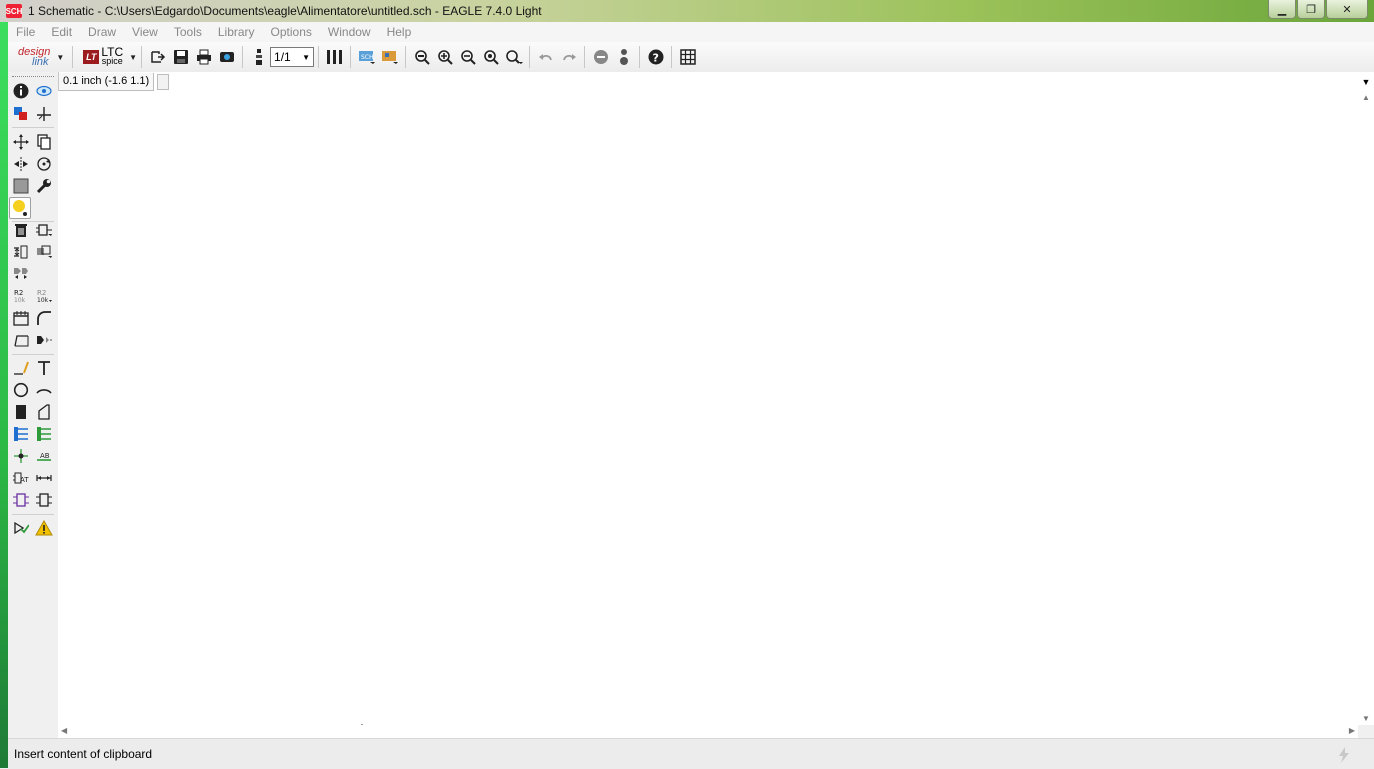 Image resolution: width=1374 pixels, height=769 pixels. I want to click on gateswap-icon, so click(21, 272).